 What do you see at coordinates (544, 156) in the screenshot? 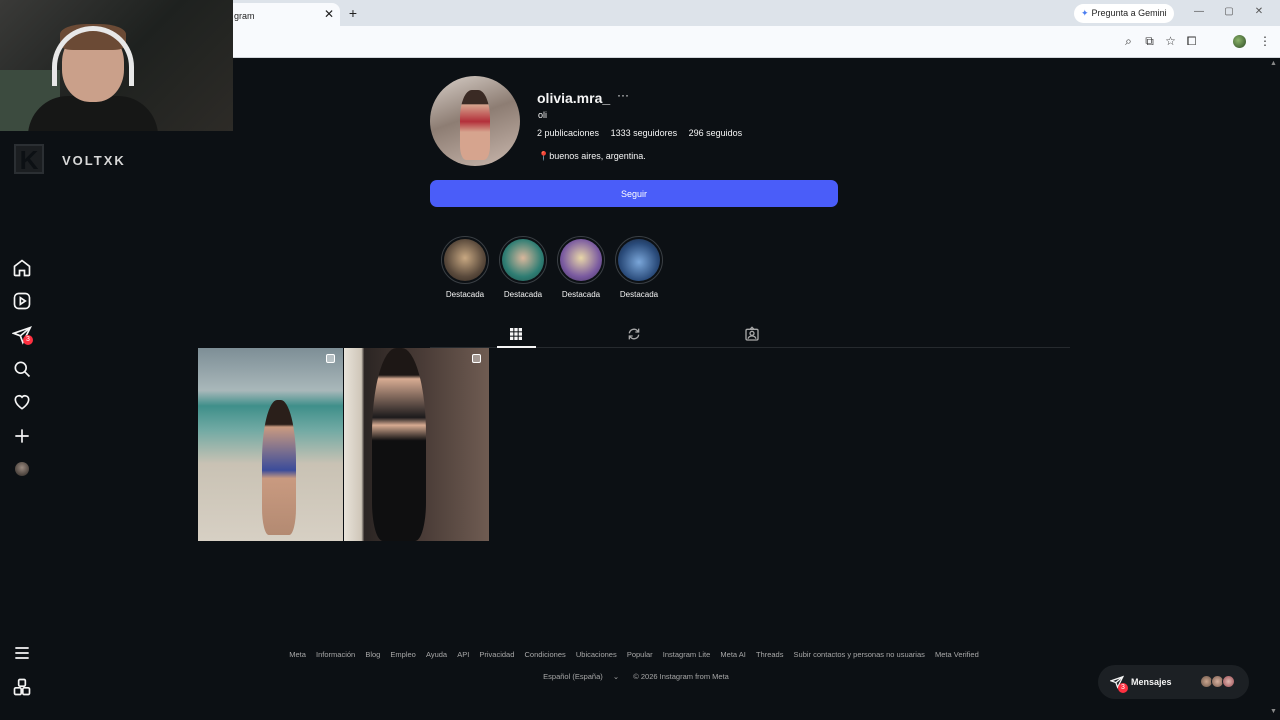
I see `location-pin-icon: 📍` at bounding box center [544, 156].